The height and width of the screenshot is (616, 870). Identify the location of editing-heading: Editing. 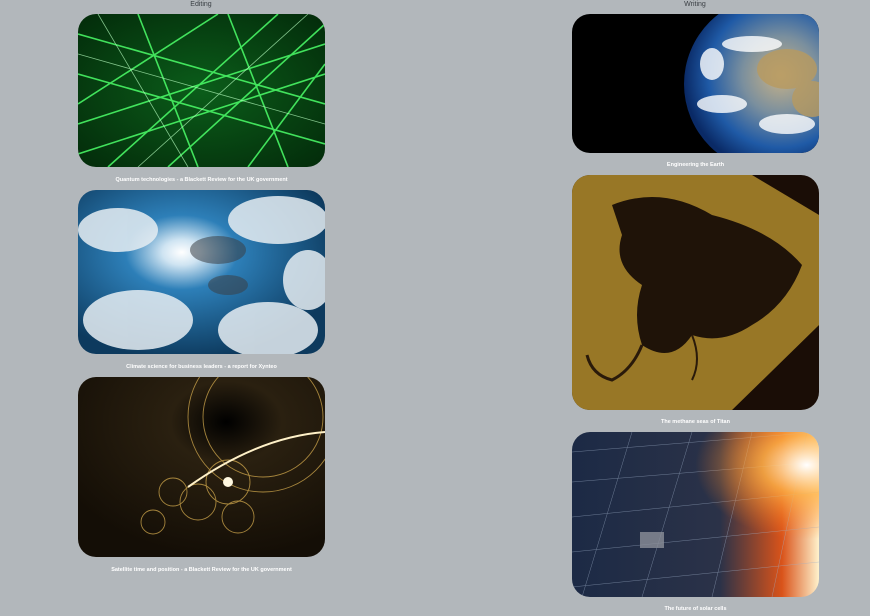
(201, 4).